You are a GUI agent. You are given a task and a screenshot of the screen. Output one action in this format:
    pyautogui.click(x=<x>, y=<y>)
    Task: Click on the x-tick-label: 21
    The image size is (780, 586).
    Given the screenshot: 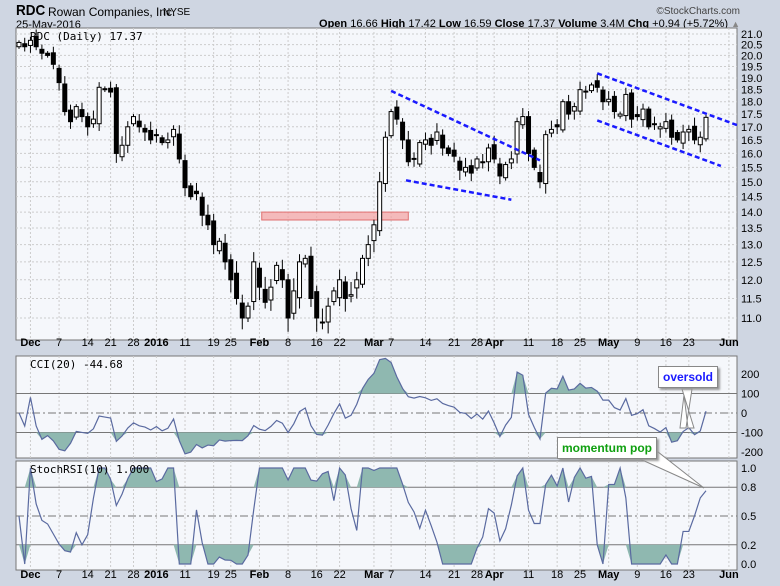 What is the action you would take?
    pyautogui.click(x=454, y=575)
    